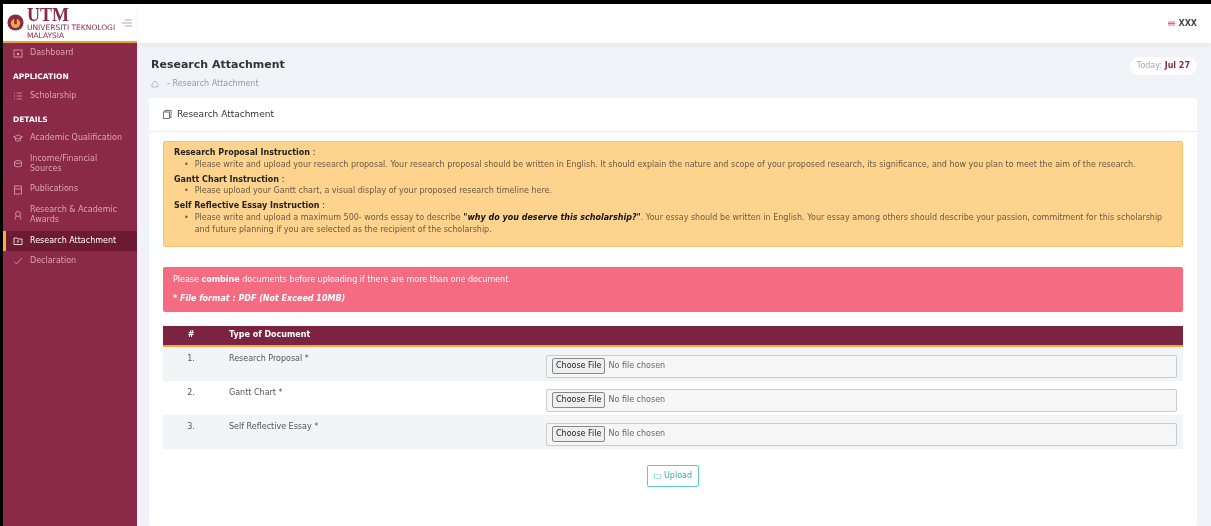  What do you see at coordinates (270, 335) in the screenshot?
I see `column-header: Type of Document` at bounding box center [270, 335].